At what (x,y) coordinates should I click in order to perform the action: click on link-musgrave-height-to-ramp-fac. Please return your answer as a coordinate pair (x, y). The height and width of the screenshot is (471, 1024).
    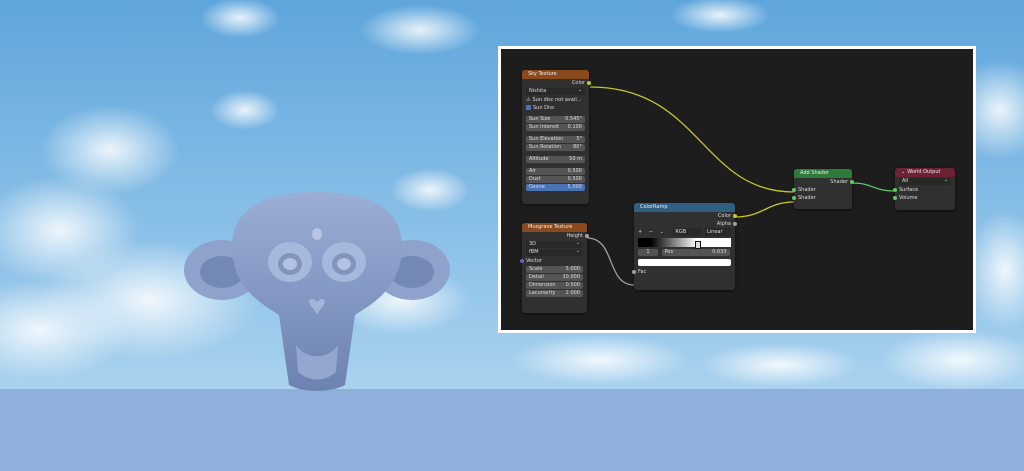
    Looking at the image, I should click on (610, 261).